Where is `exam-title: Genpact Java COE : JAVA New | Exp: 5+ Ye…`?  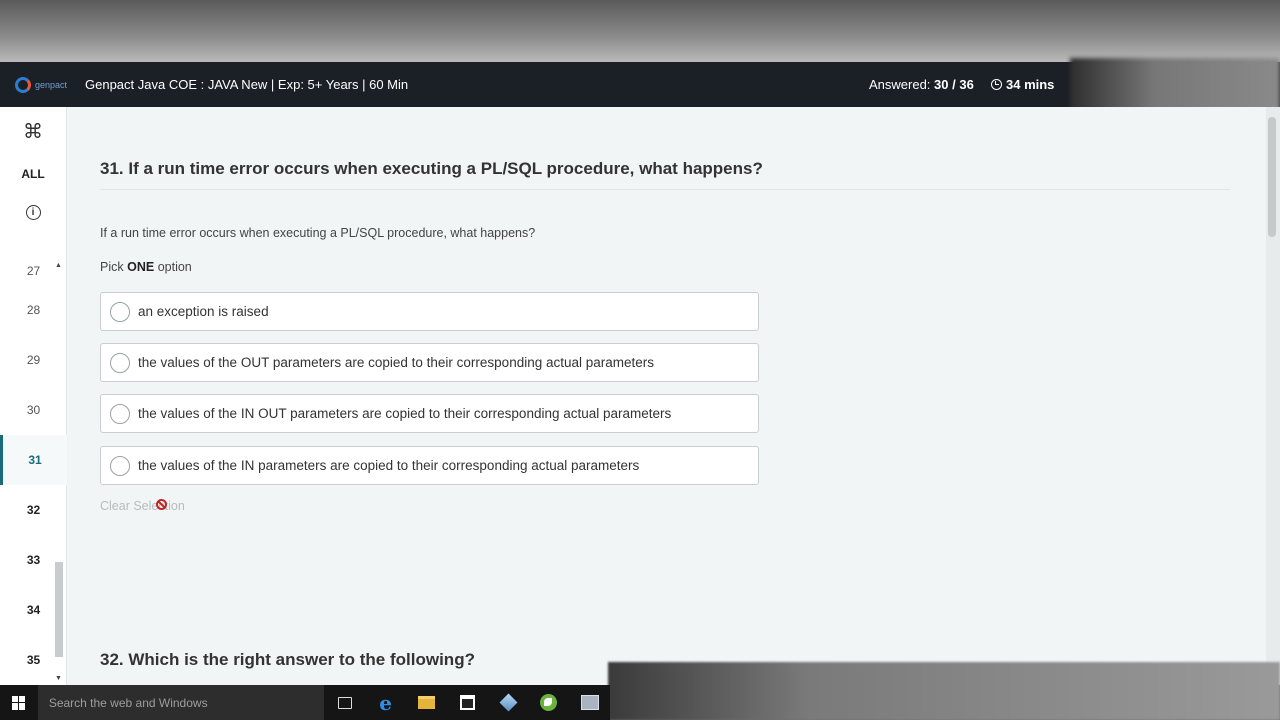 exam-title: Genpact Java COE : JAVA New | Exp: 5+ Ye… is located at coordinates (247, 84).